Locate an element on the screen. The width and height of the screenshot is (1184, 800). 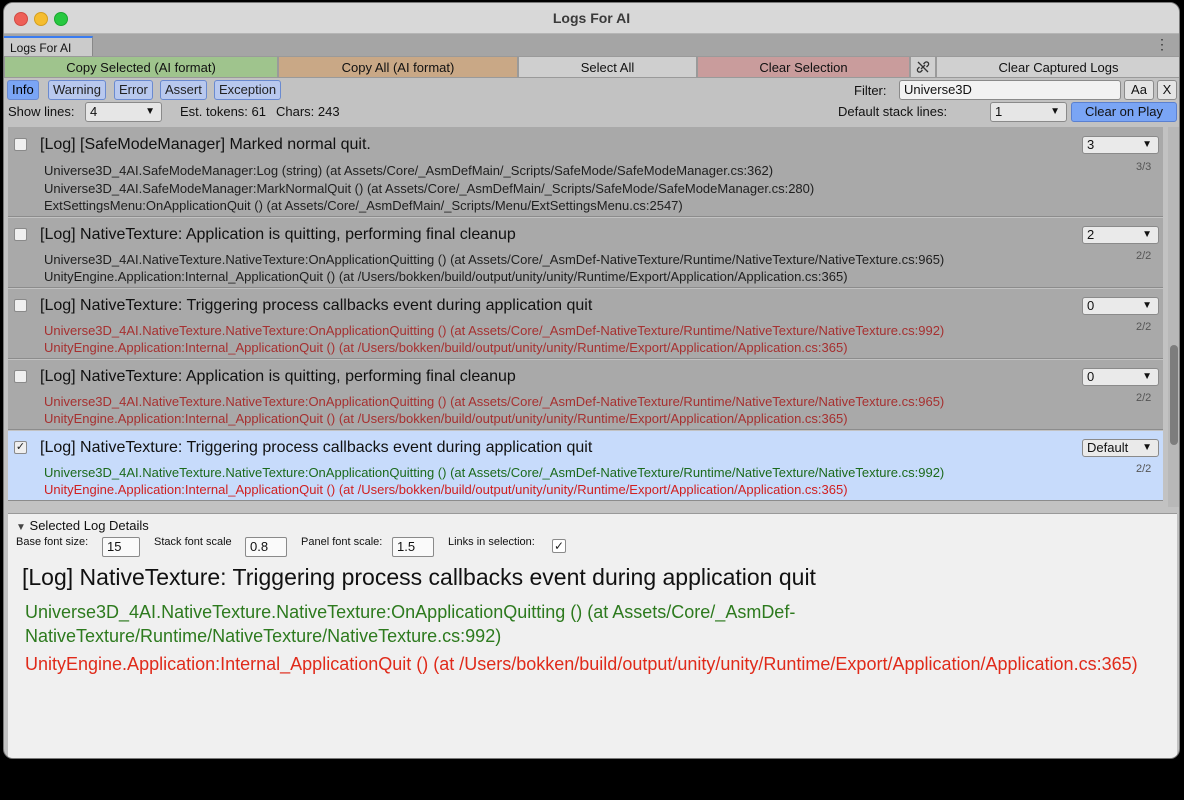
clear-selection-button: Clear Selection is located at coordinates (803, 67).